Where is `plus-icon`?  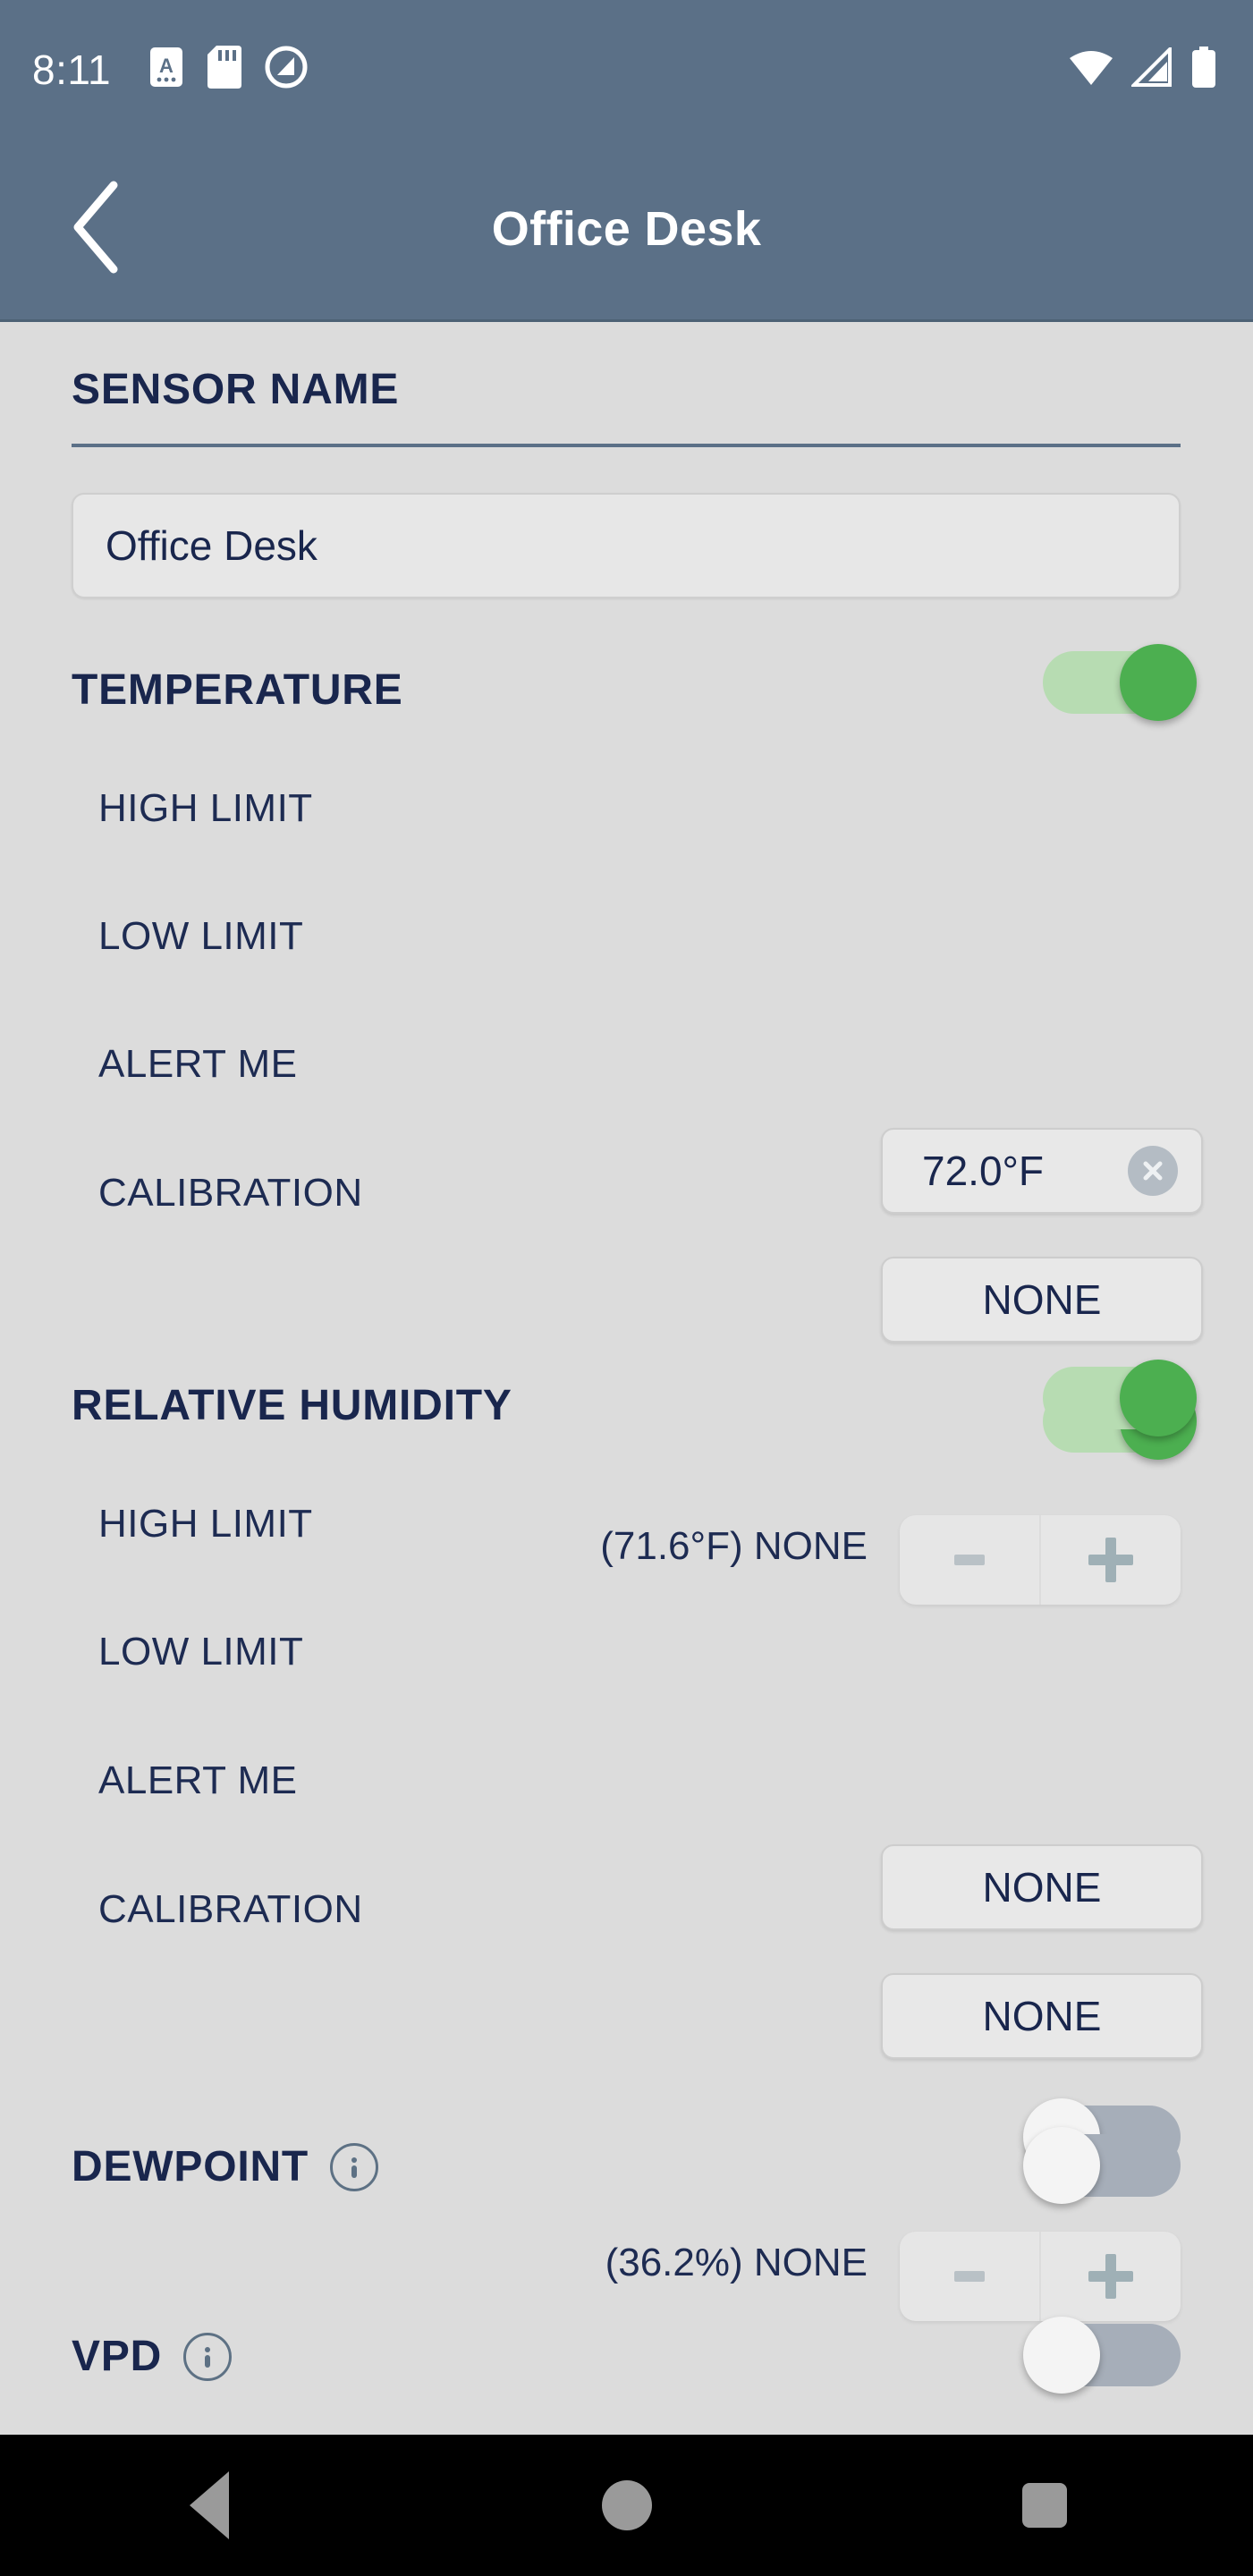
plus-icon is located at coordinates (1110, 2276).